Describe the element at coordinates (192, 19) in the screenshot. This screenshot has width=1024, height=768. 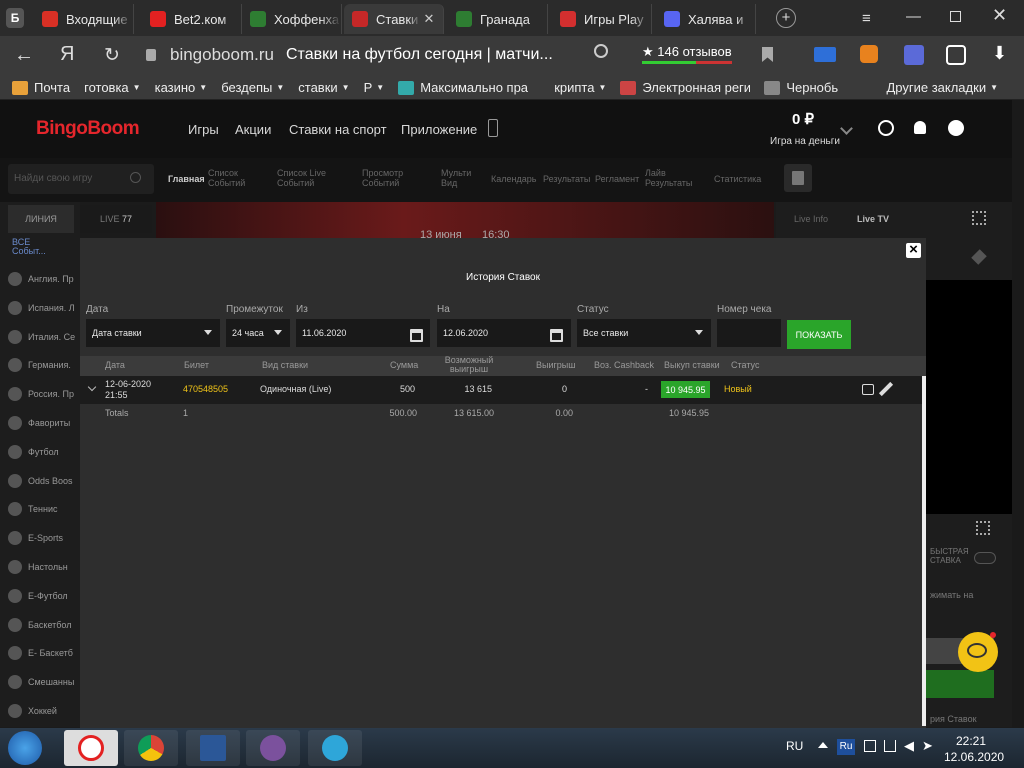
I see `browser-tab: Bet2.ком` at that location.